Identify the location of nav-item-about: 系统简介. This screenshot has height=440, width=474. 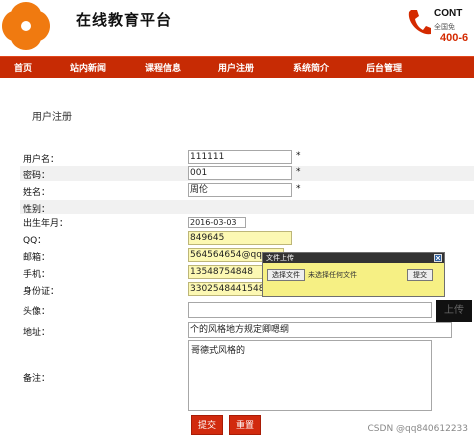
(311, 67).